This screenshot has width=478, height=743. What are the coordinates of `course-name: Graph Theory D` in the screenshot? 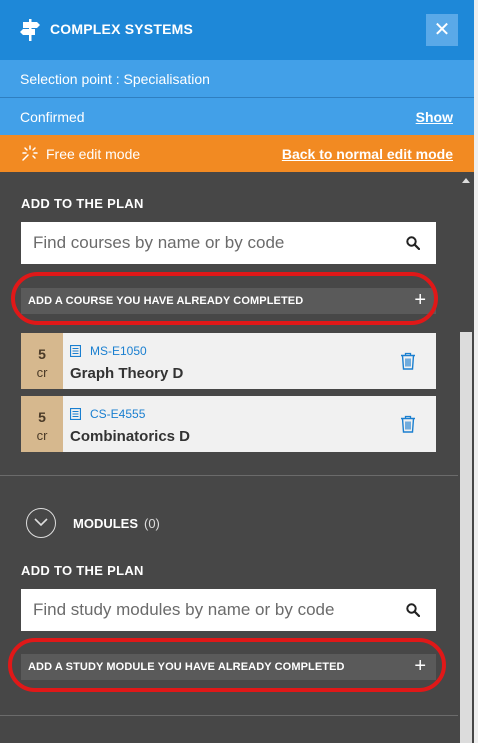 It's located at (127, 373).